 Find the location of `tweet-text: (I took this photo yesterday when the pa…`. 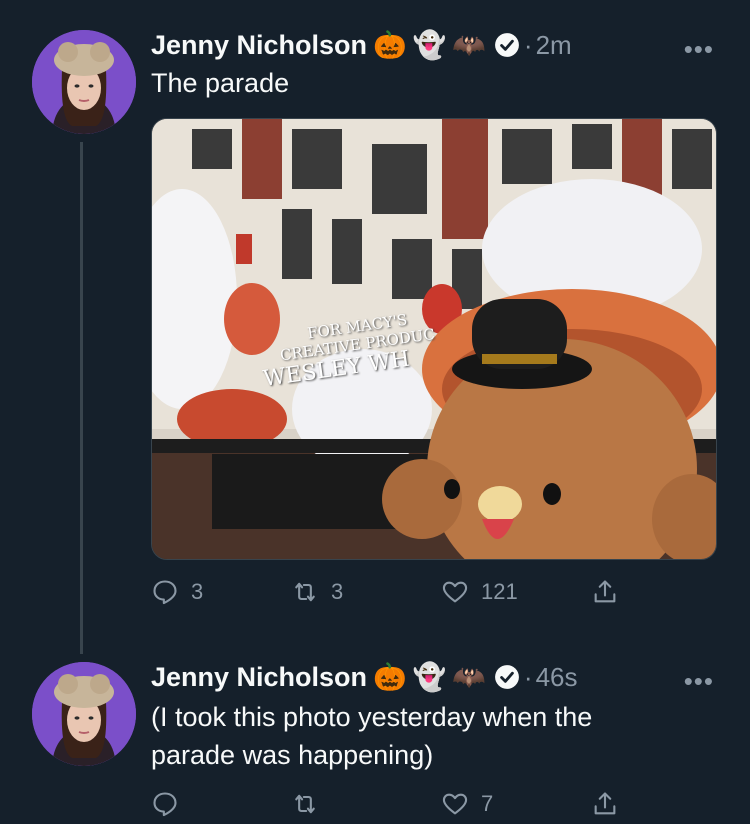

tweet-text: (I took this photo yesterday when the pa… is located at coordinates (371, 736).